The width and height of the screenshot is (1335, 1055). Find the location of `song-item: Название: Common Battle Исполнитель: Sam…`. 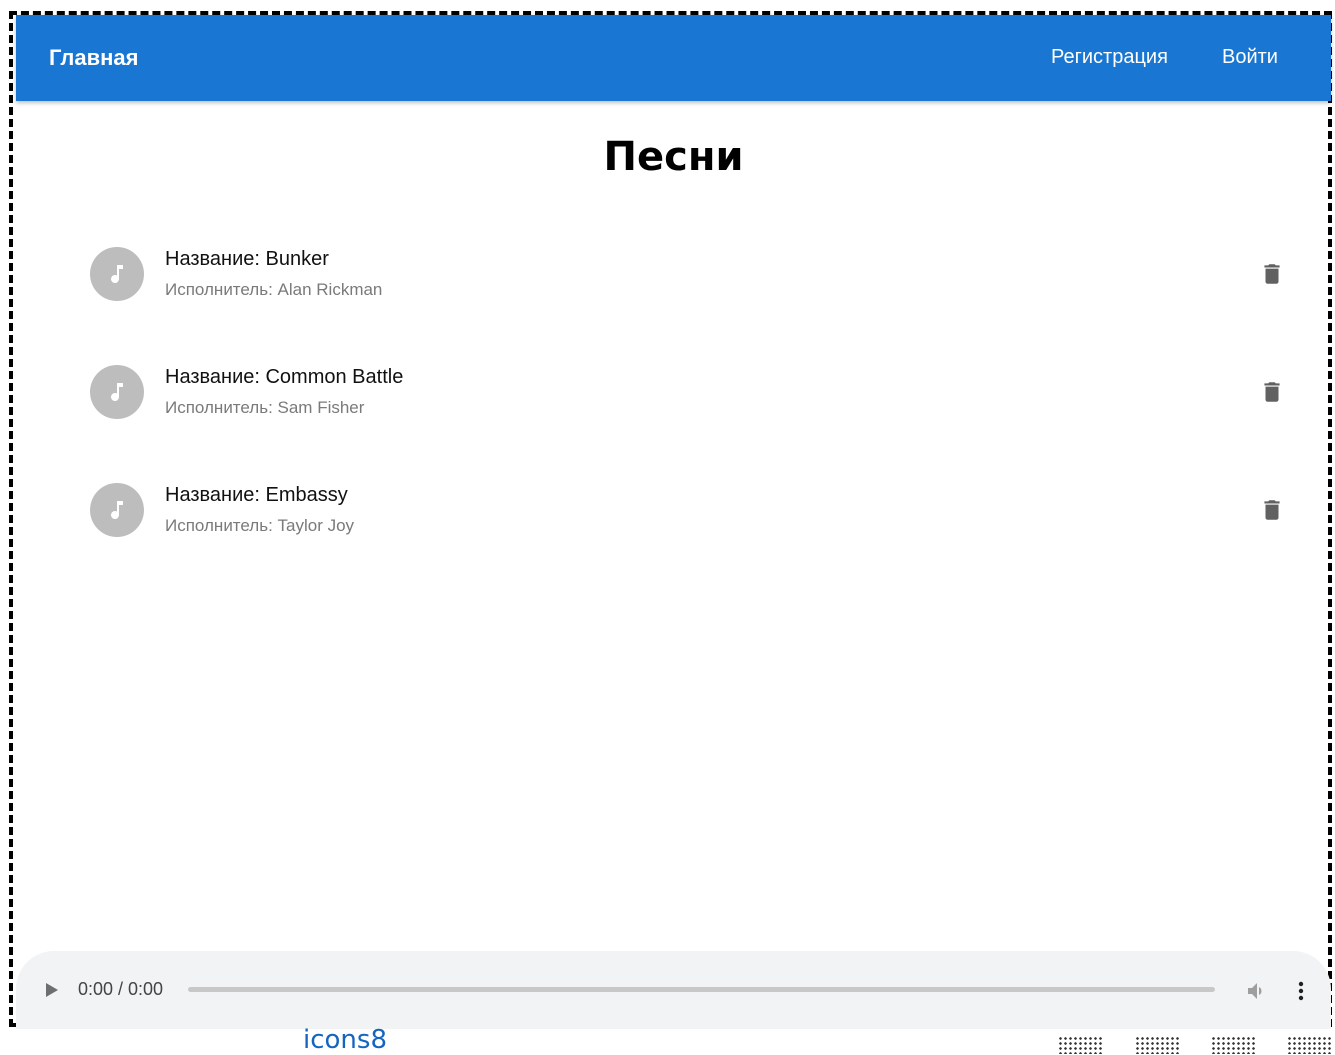

song-item: Название: Common Battle Исполнитель: Sam… is located at coordinates (673, 392).